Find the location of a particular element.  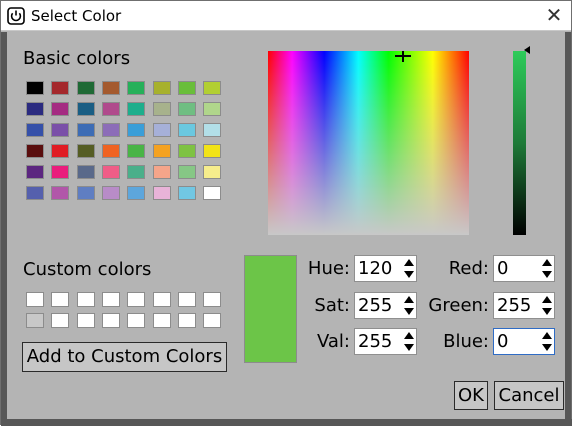

val-spinbox: 255 is located at coordinates (385, 341).